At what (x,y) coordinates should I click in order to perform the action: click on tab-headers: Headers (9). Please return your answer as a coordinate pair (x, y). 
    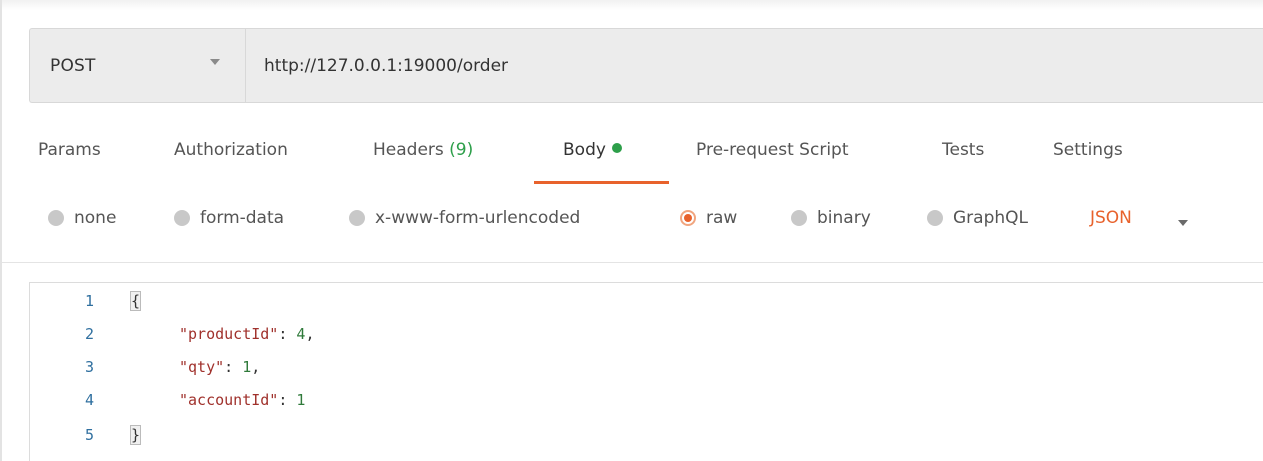
    Looking at the image, I should click on (423, 150).